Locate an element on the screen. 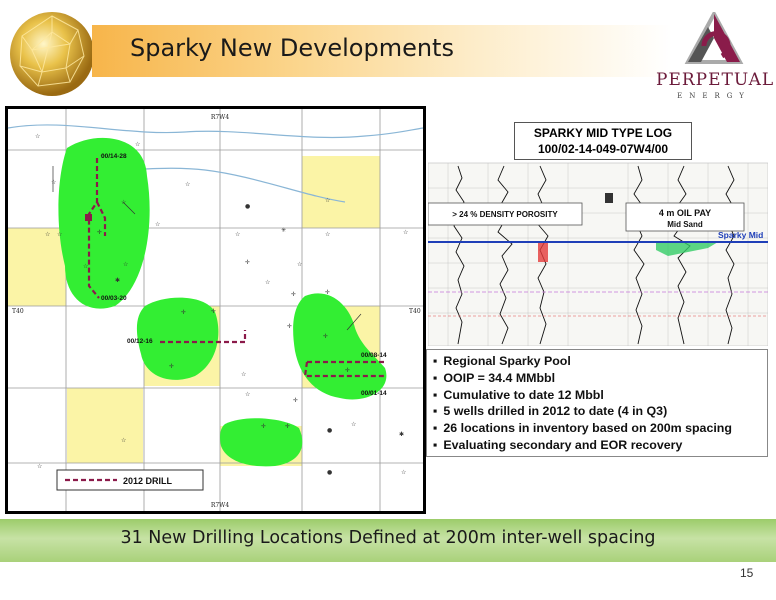 The image size is (776, 600). range-label-top: R7W4 is located at coordinates (220, 117).